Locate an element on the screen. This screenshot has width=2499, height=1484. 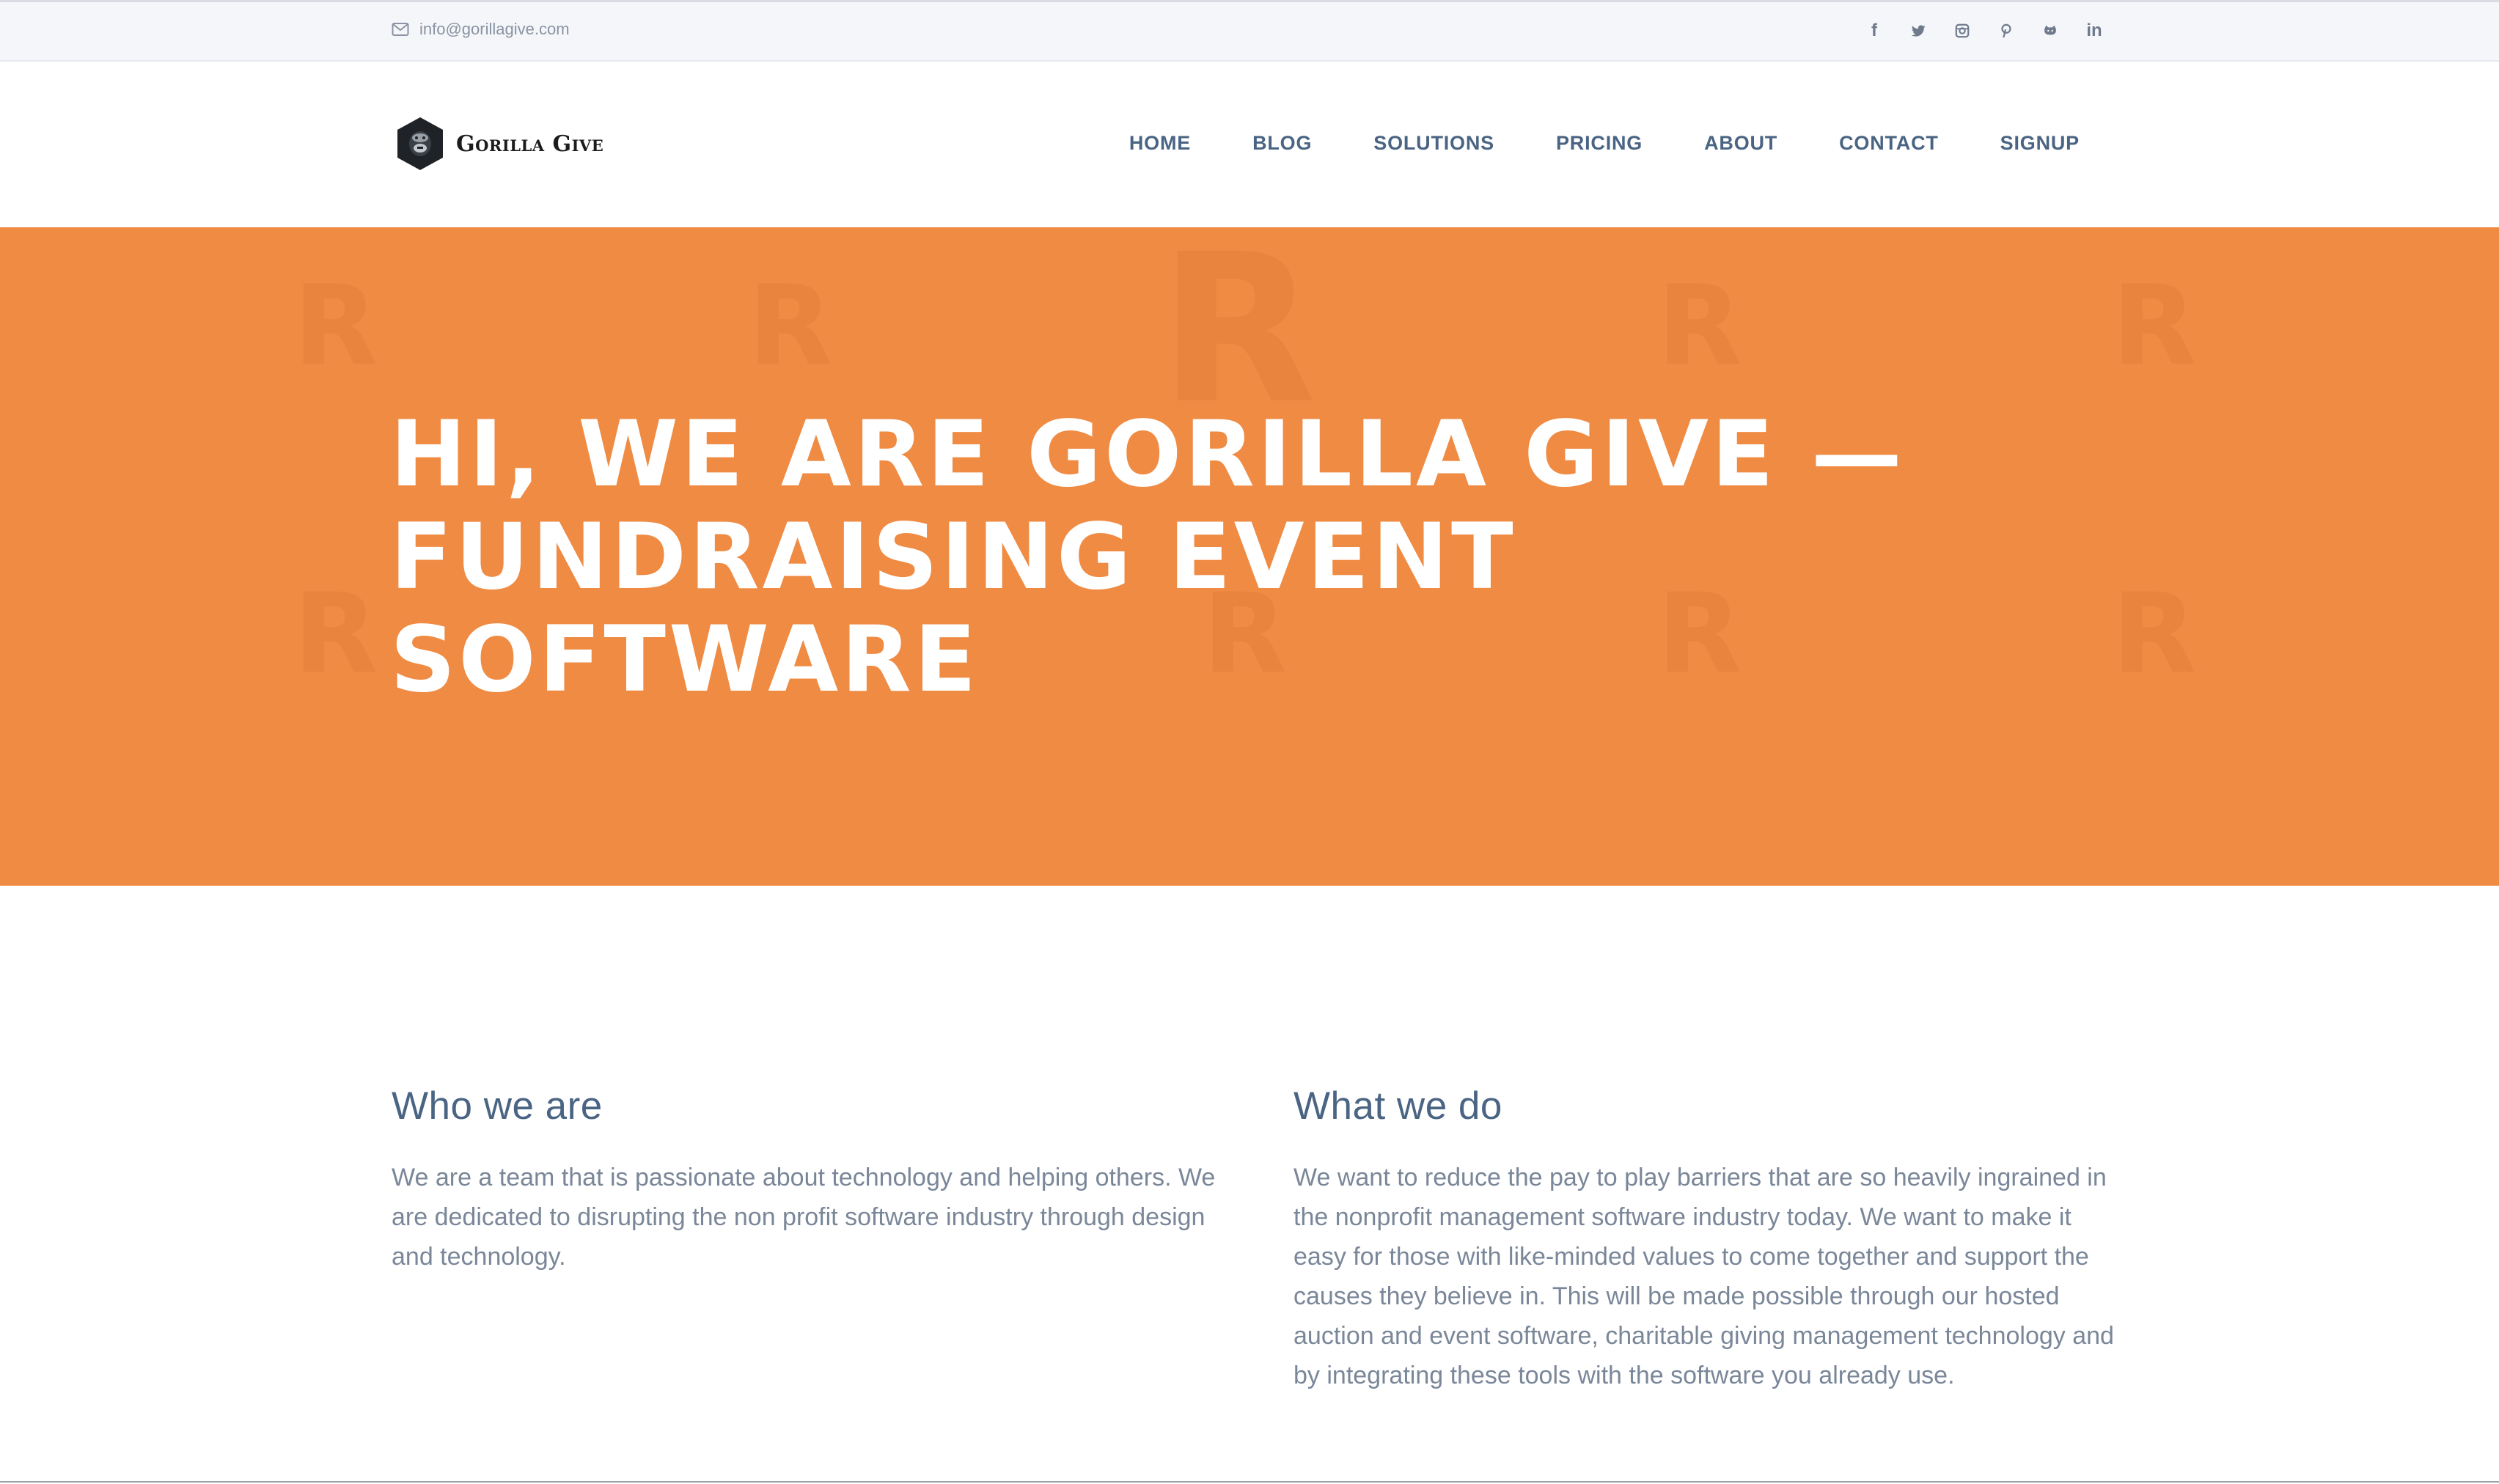
who-we-are-heading: Who we are is located at coordinates (498, 1106).